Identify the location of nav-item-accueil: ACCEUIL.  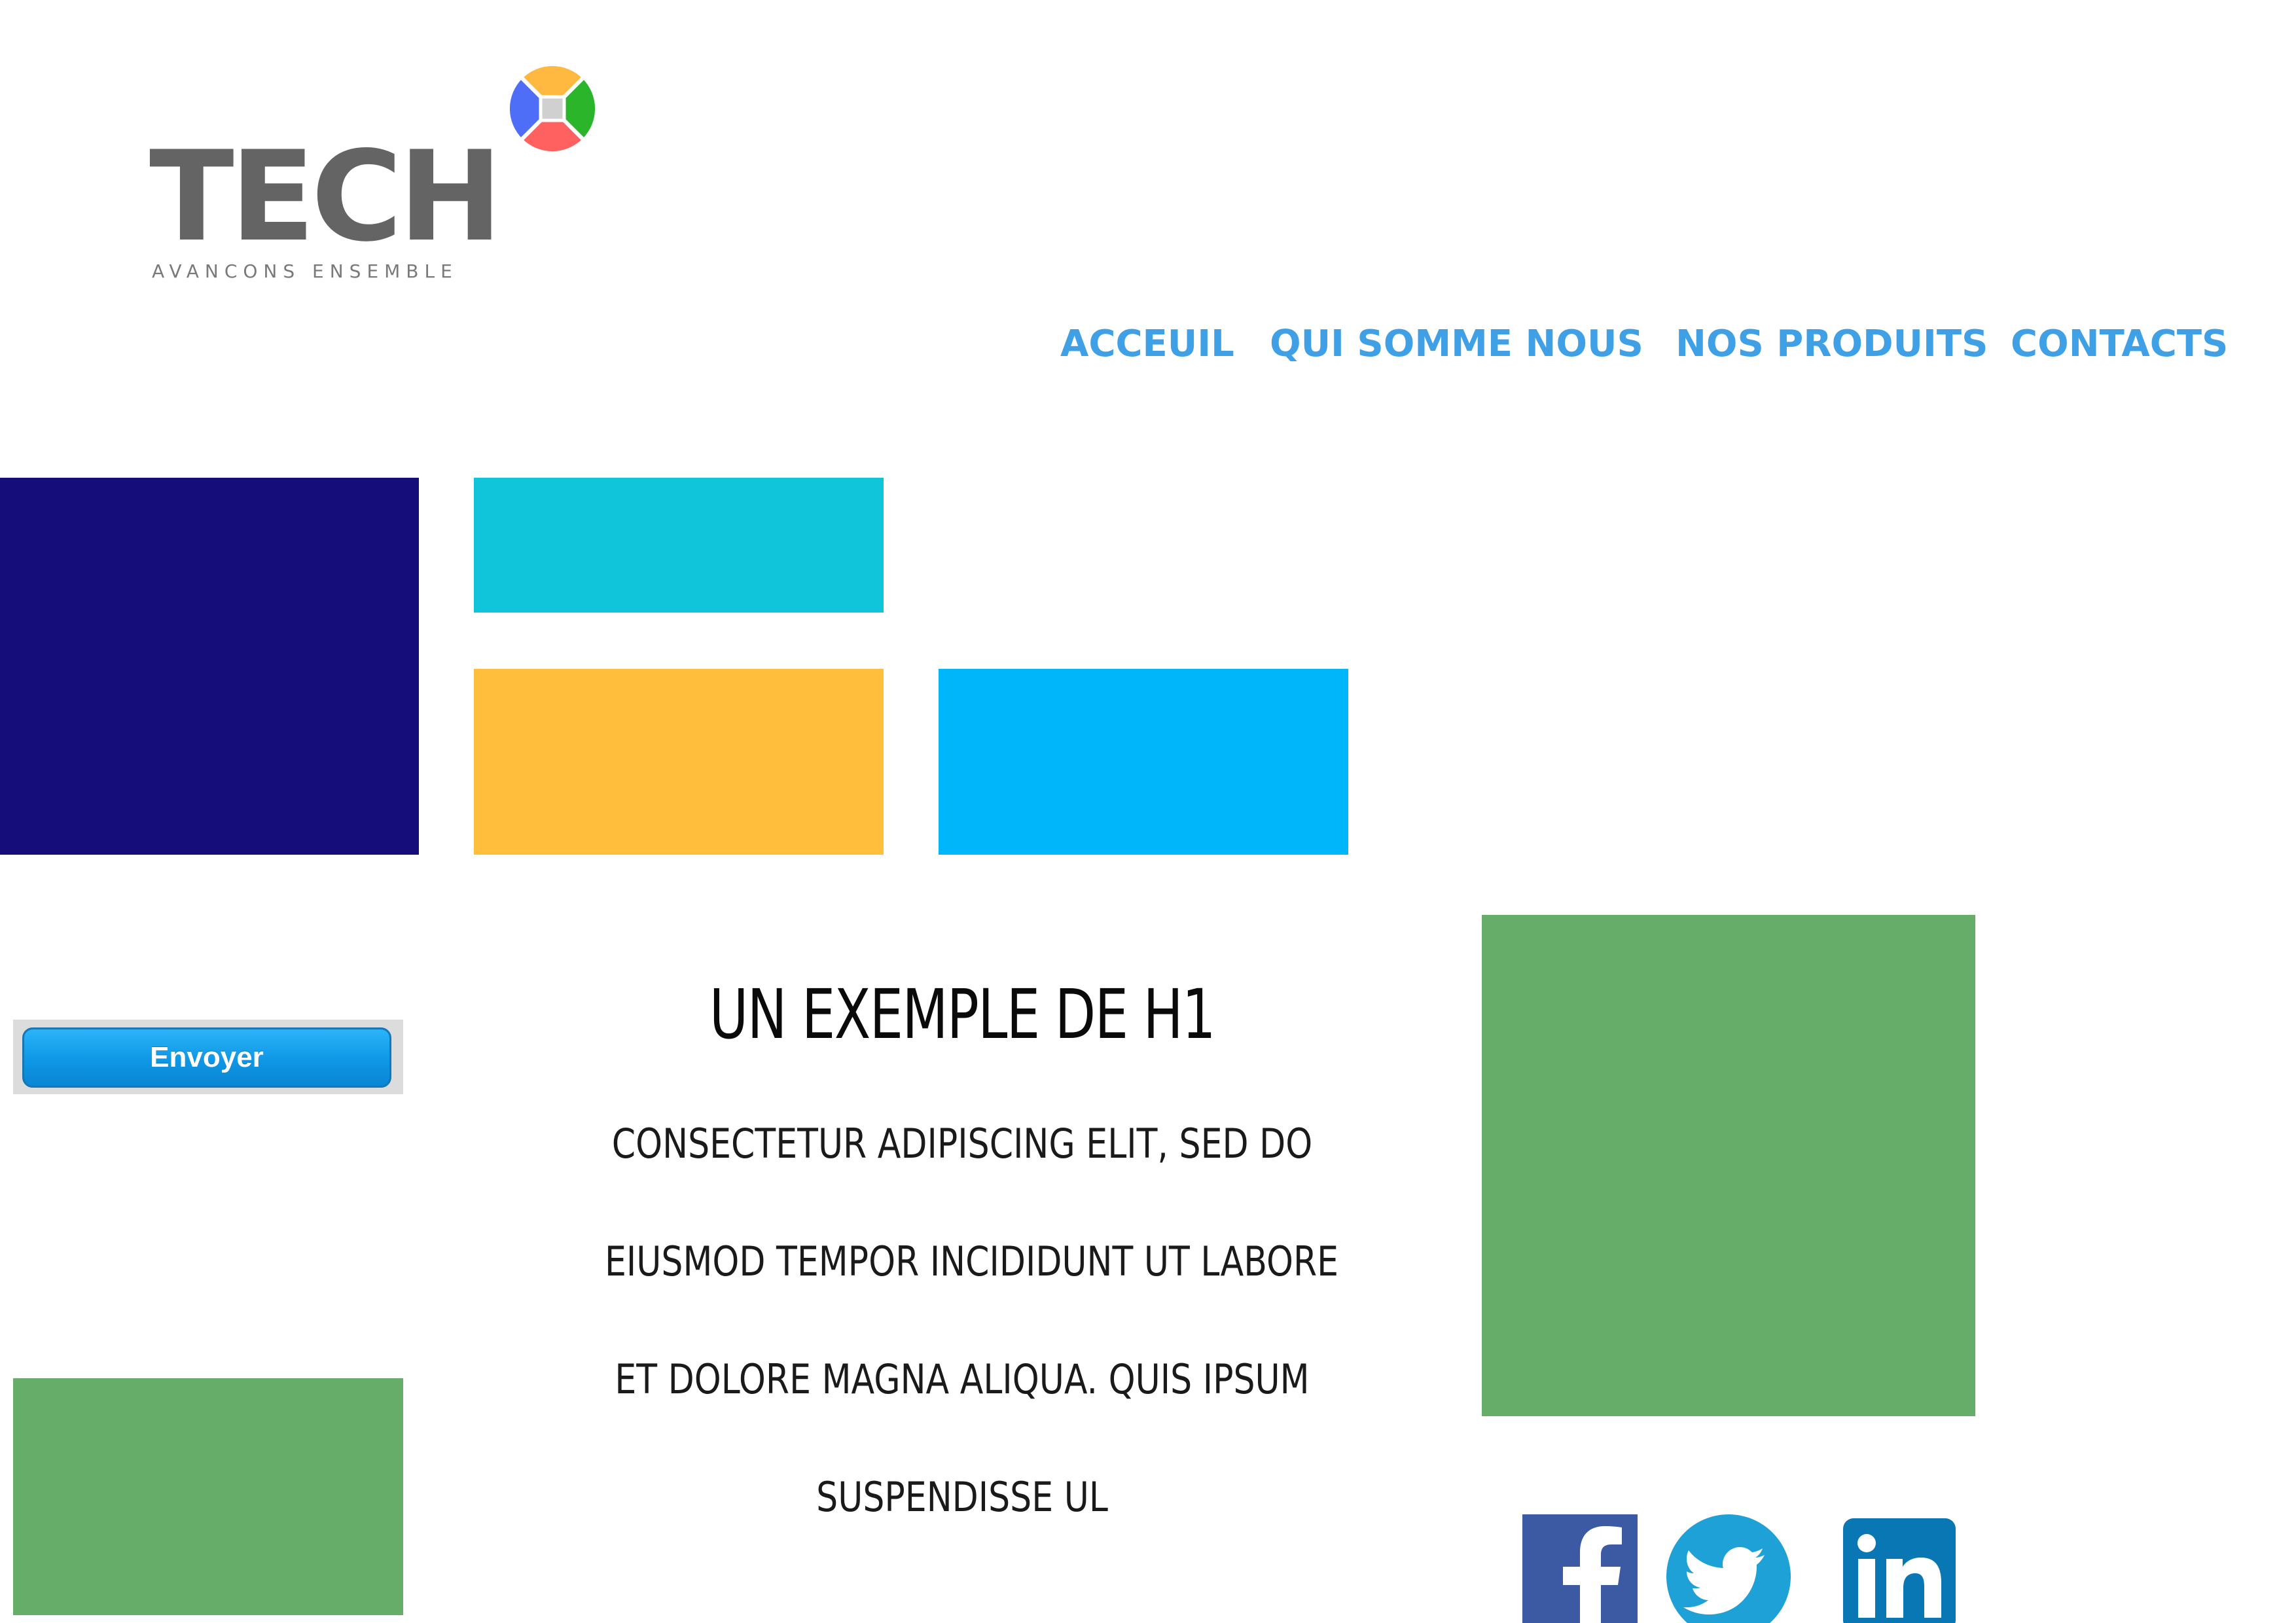
(1147, 344).